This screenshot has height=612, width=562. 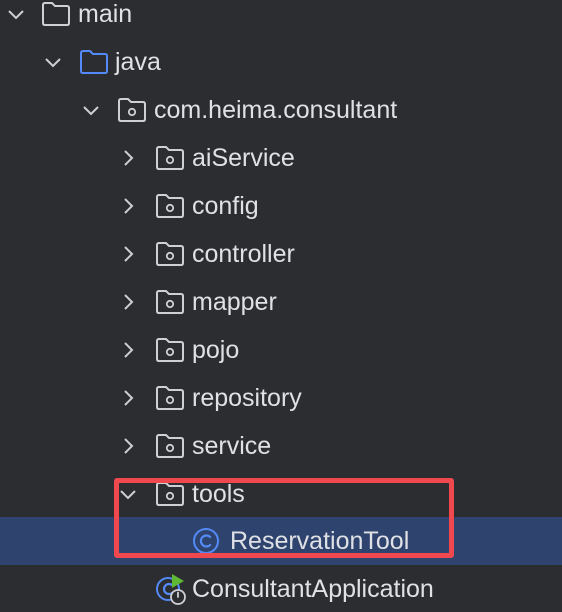 What do you see at coordinates (281, 206) in the screenshot?
I see `tree-item-config: config` at bounding box center [281, 206].